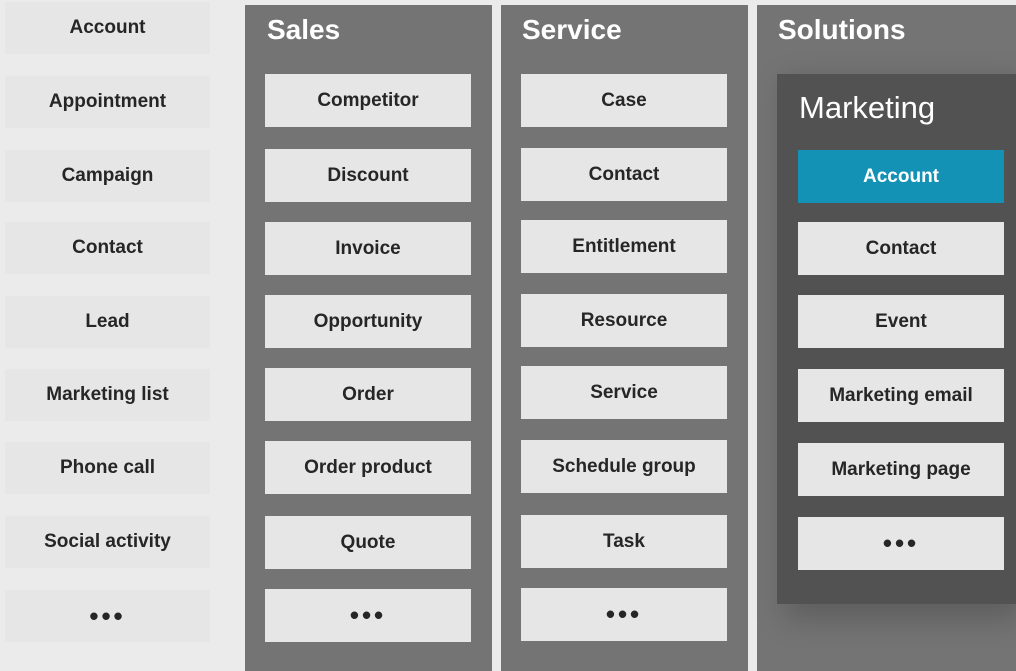 The width and height of the screenshot is (1016, 671). What do you see at coordinates (368, 394) in the screenshot?
I see `sales-item-order: Order` at bounding box center [368, 394].